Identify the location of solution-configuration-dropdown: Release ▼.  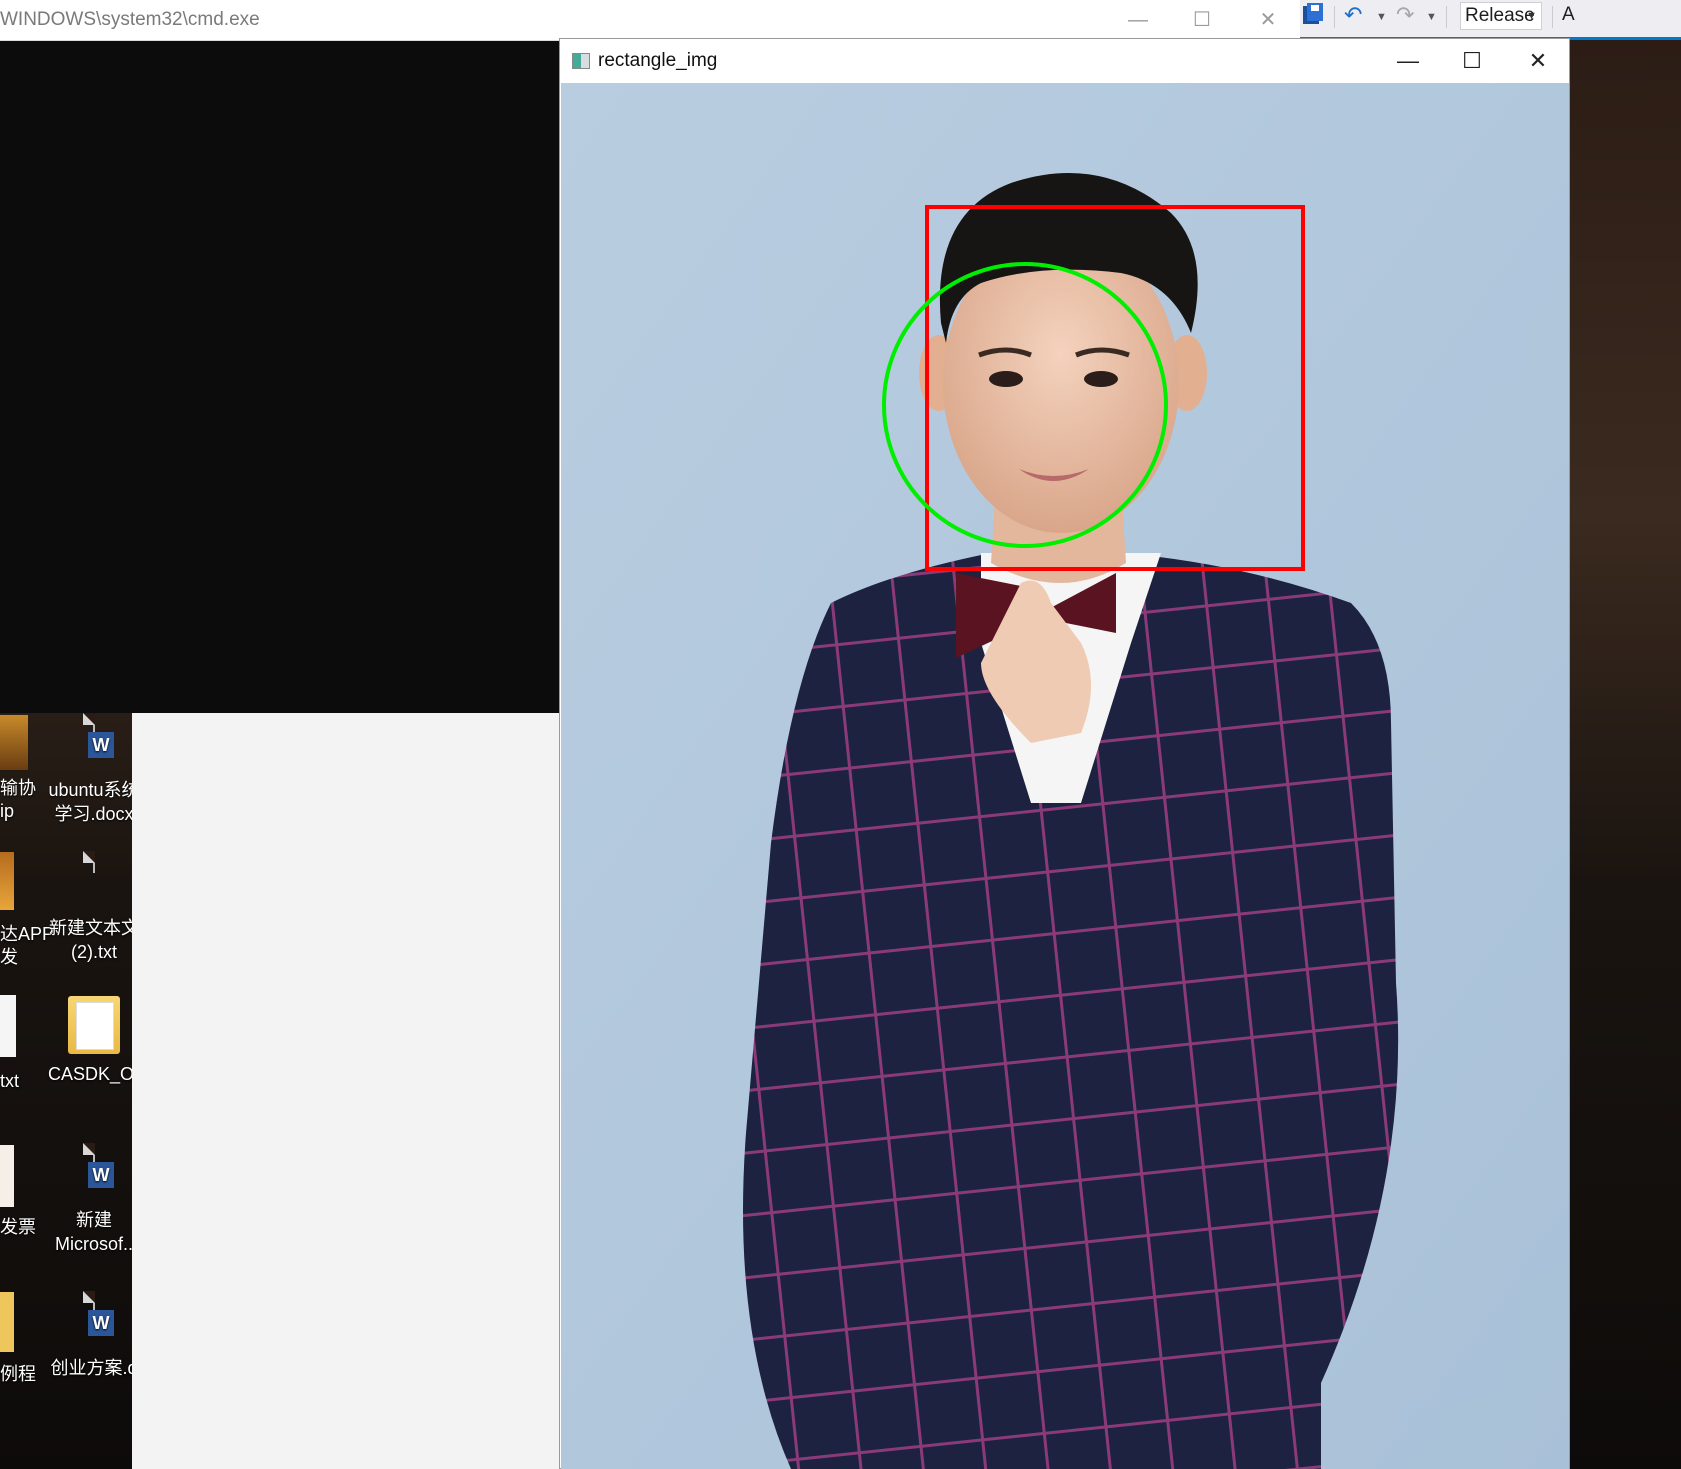
(1501, 16).